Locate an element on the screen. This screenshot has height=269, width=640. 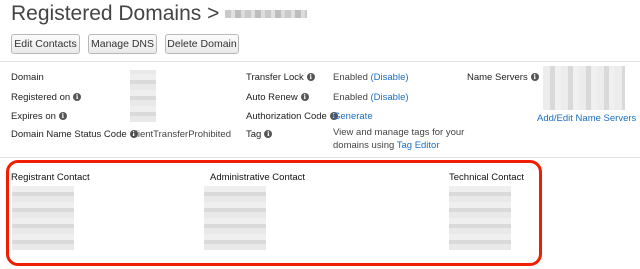
expires-on-label: Expires on i is located at coordinates (39, 116).